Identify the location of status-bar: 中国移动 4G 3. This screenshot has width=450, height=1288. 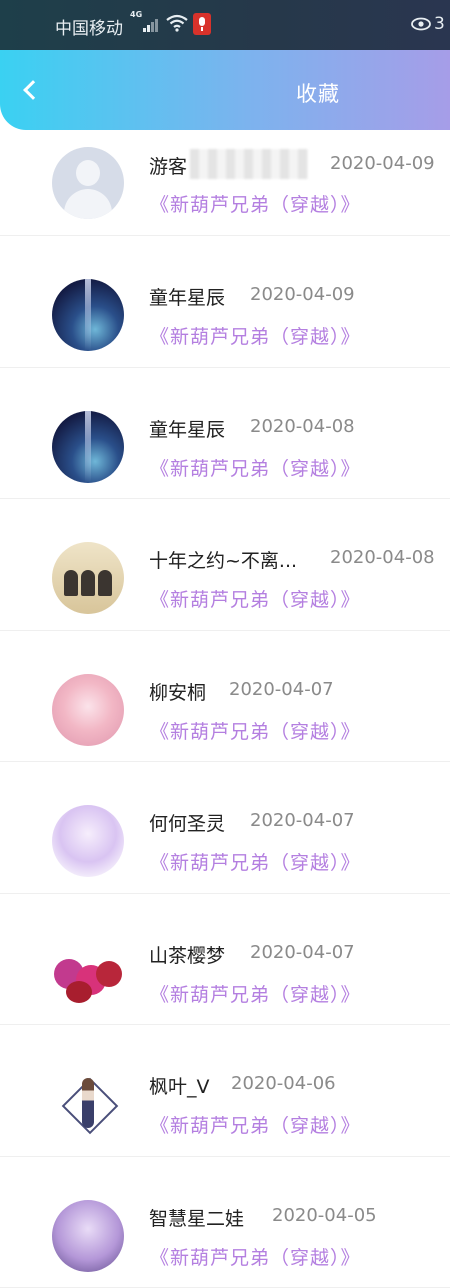
(225, 25).